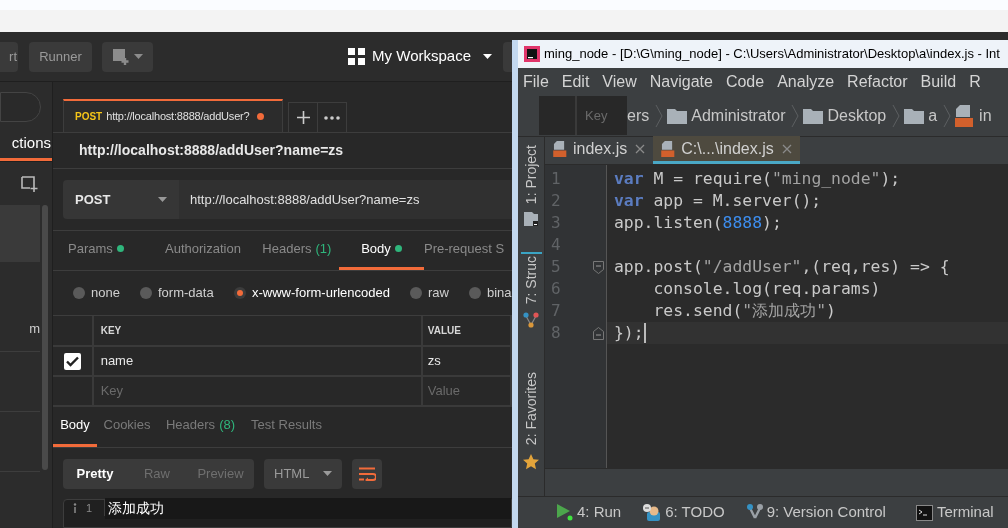 This screenshot has width=1008, height=528. I want to click on tool-window-button: 6: TODO, so click(684, 512).